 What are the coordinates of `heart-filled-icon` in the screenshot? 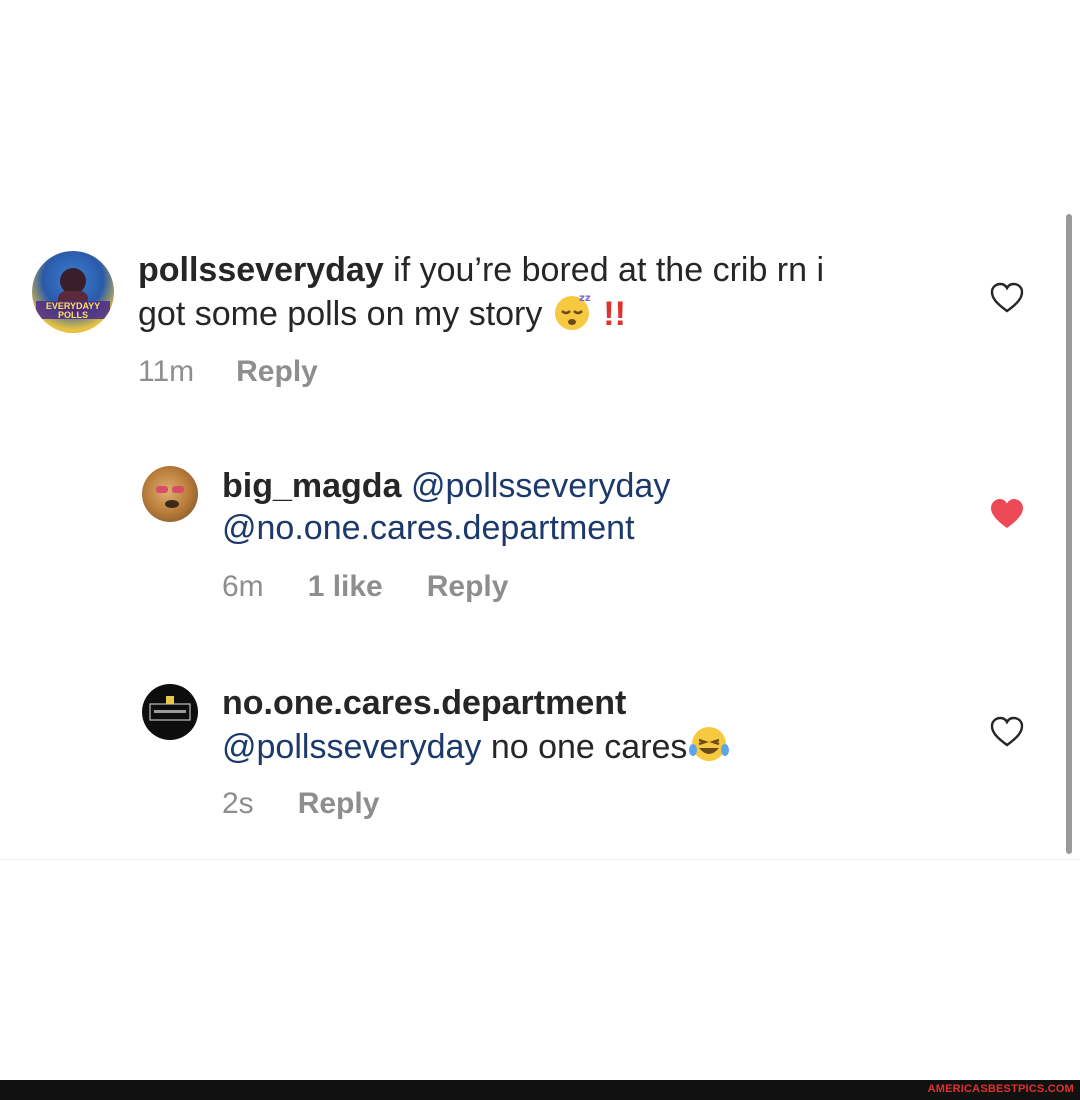 It's located at (1007, 514).